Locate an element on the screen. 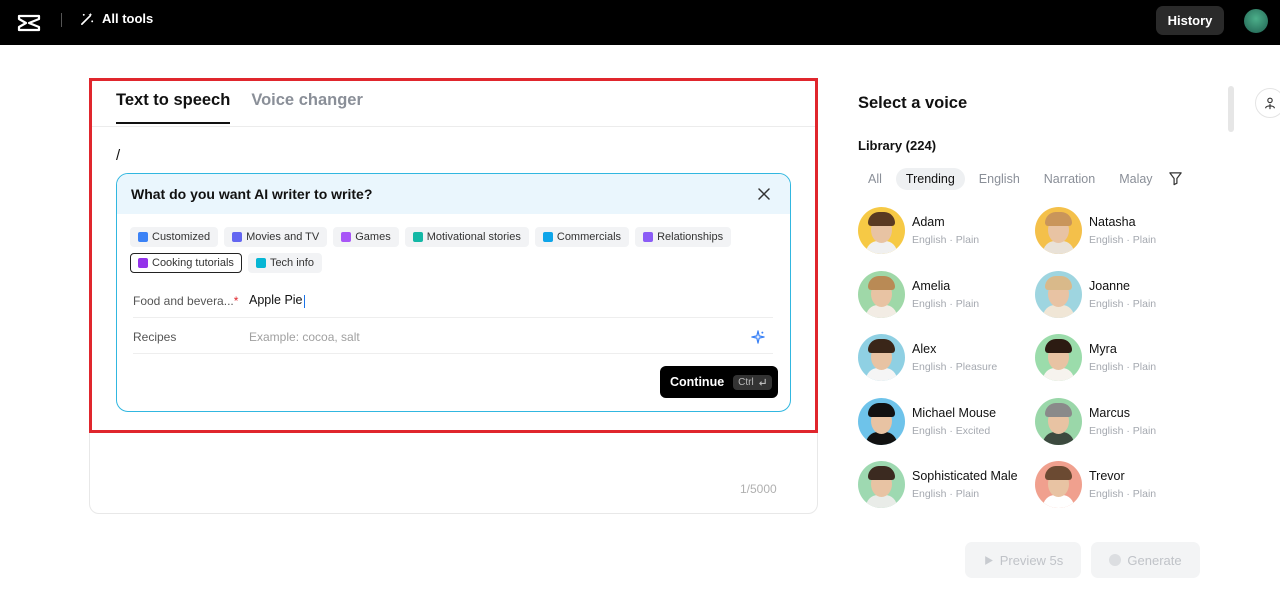  side-upload-button is located at coordinates (1267, 103).